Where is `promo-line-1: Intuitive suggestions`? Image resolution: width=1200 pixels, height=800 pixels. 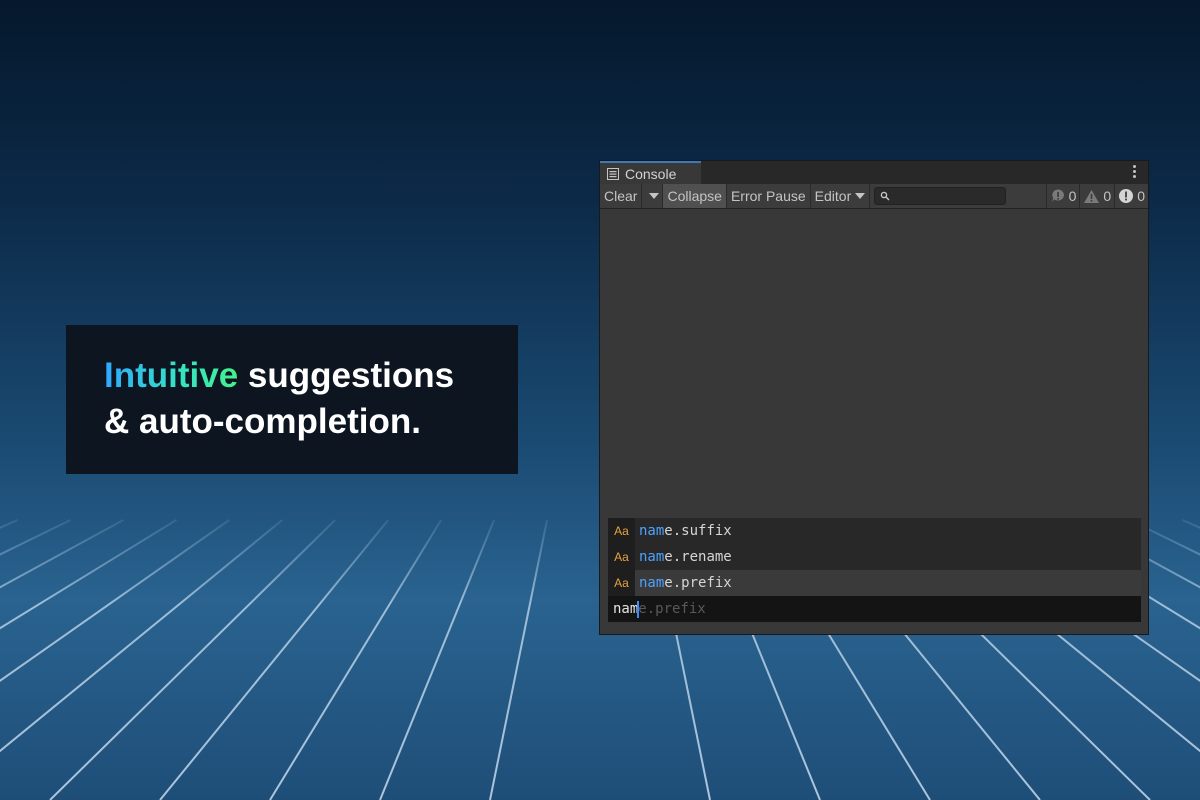
promo-line-1: Intuitive suggestions is located at coordinates (311, 376).